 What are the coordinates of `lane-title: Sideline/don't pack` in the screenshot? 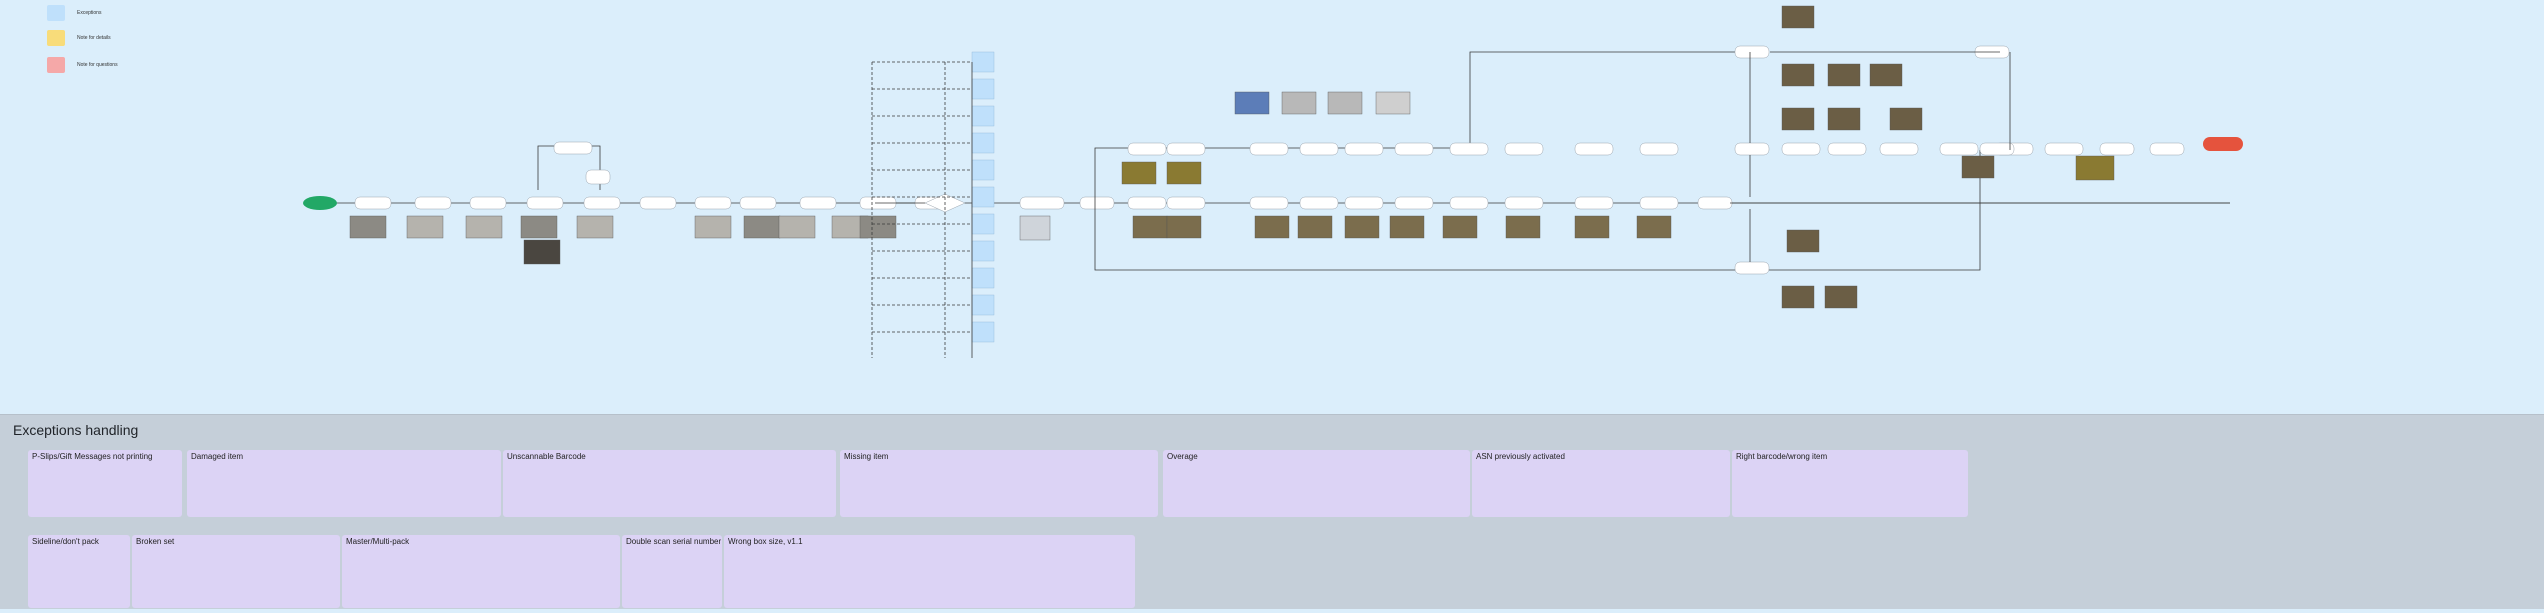 It's located at (65, 541).